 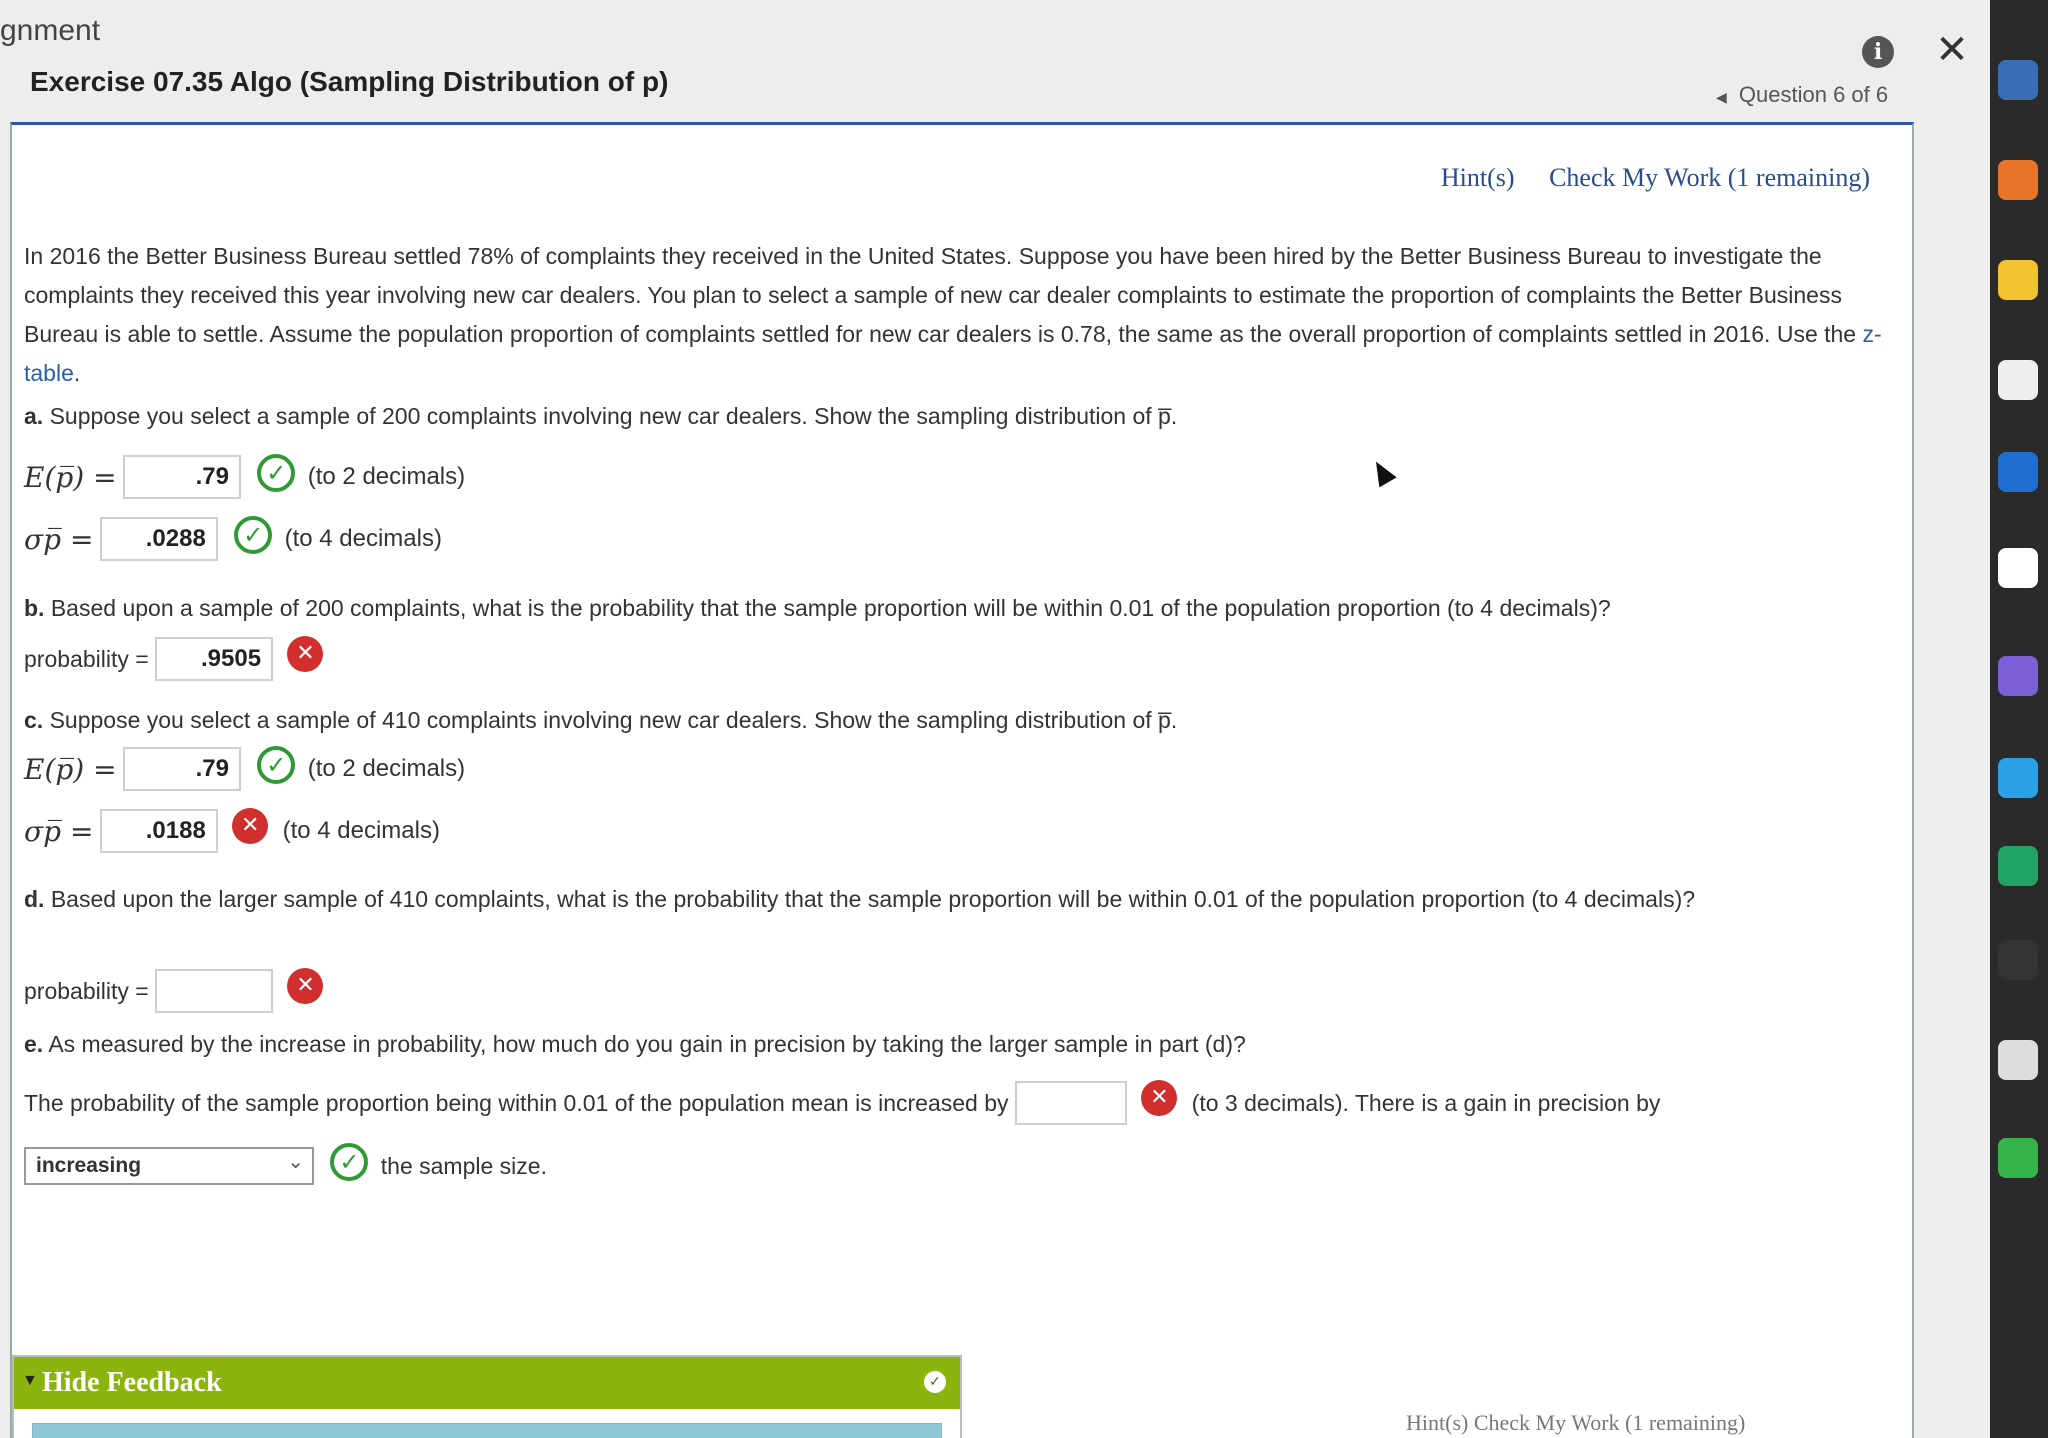 What do you see at coordinates (2018, 778) in the screenshot?
I see `cloud-app-icon` at bounding box center [2018, 778].